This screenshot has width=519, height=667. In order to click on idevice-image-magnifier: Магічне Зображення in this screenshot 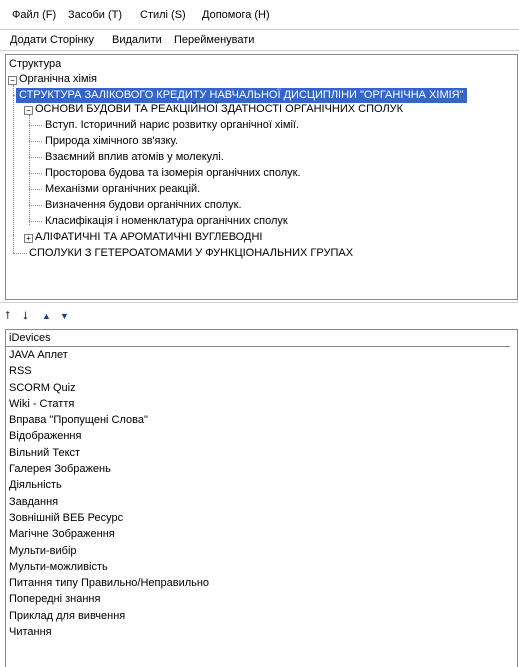, I will do `click(257, 534)`.